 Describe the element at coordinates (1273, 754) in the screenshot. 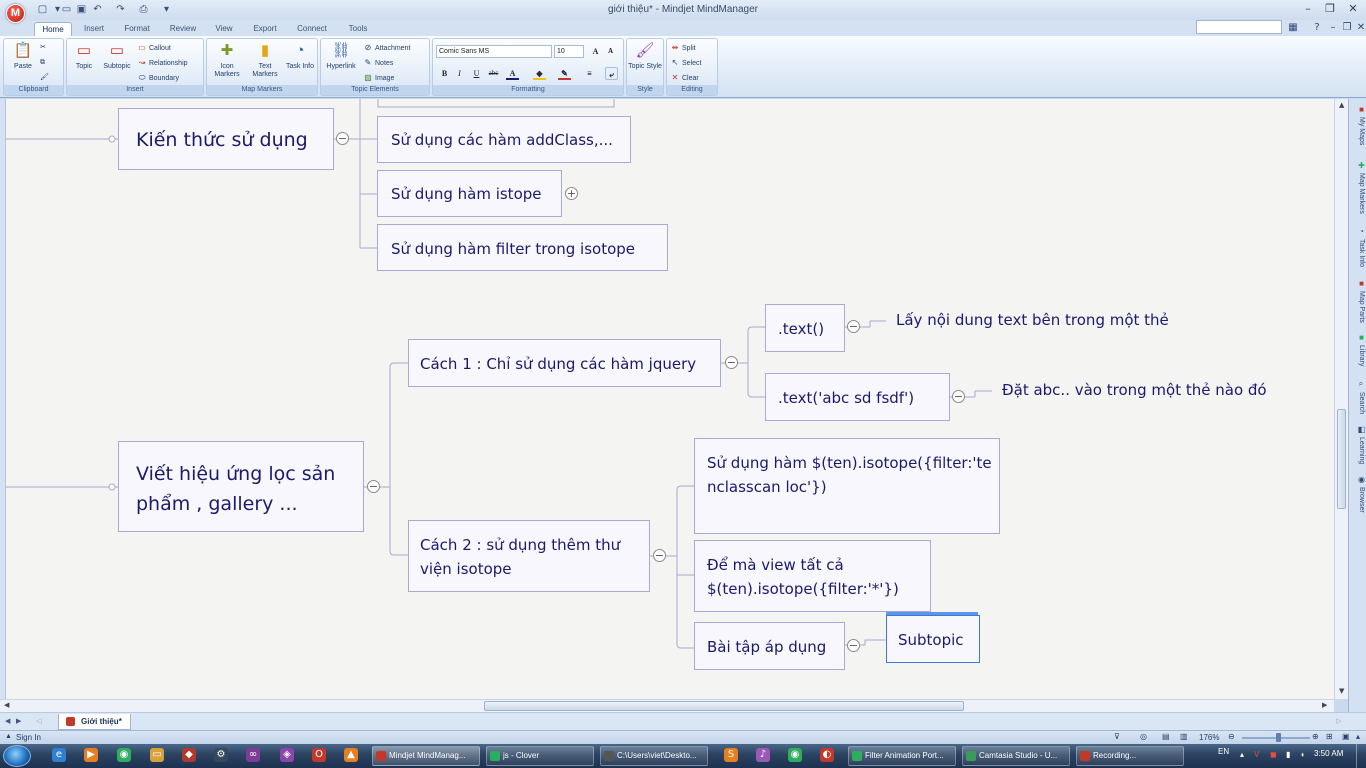

I see `tray-record-icon: ◼` at that location.